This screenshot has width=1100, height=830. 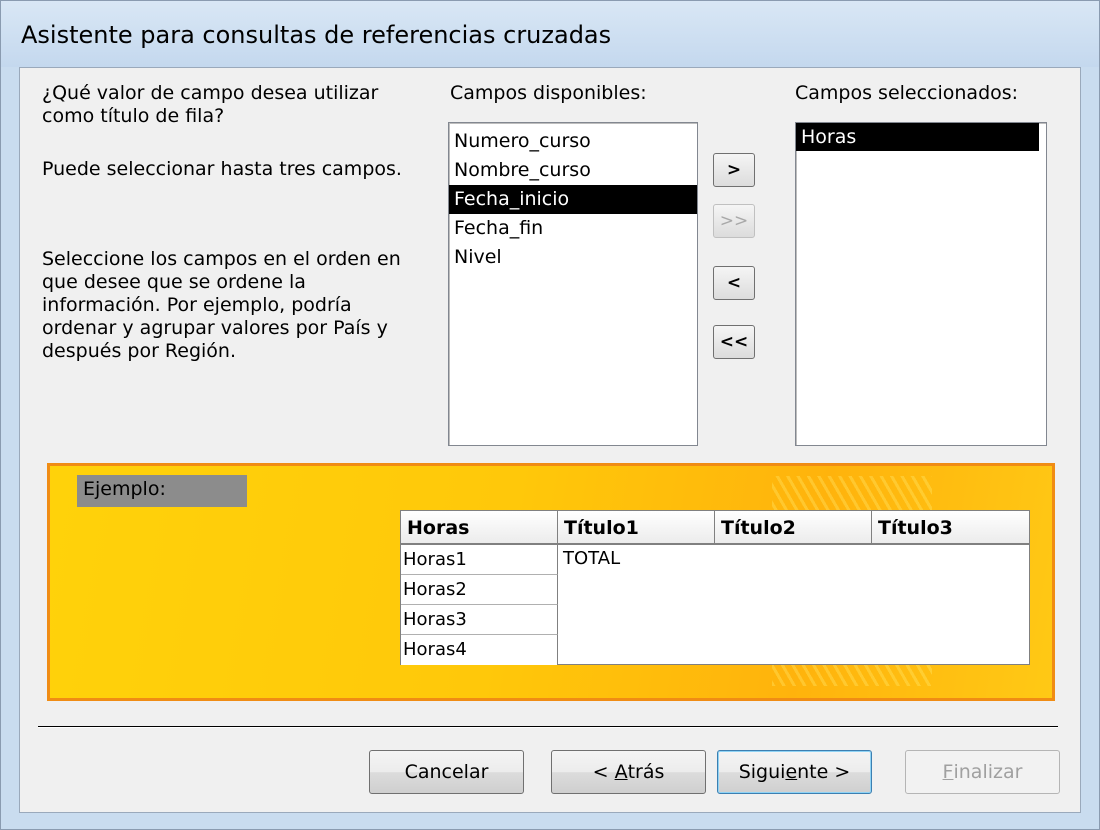 What do you see at coordinates (573, 141) in the screenshot?
I see `list-item: Numero_curso` at bounding box center [573, 141].